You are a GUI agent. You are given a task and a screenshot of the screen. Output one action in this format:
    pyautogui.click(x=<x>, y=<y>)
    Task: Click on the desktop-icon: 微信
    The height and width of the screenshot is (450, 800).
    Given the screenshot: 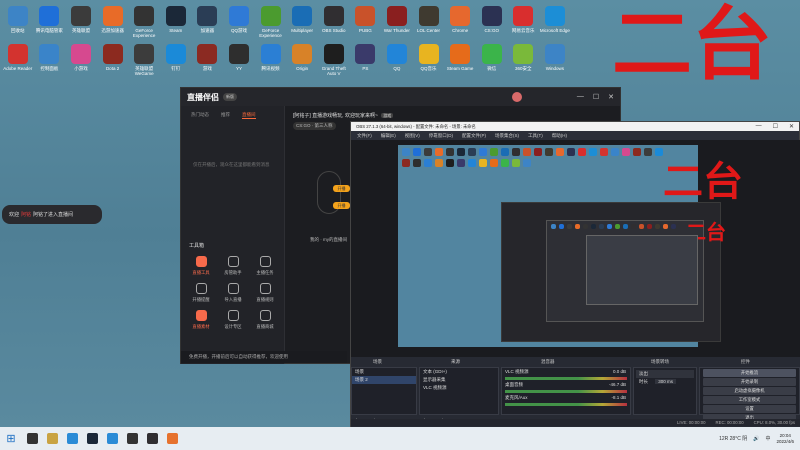 What is the action you would take?
    pyautogui.click(x=492, y=63)
    